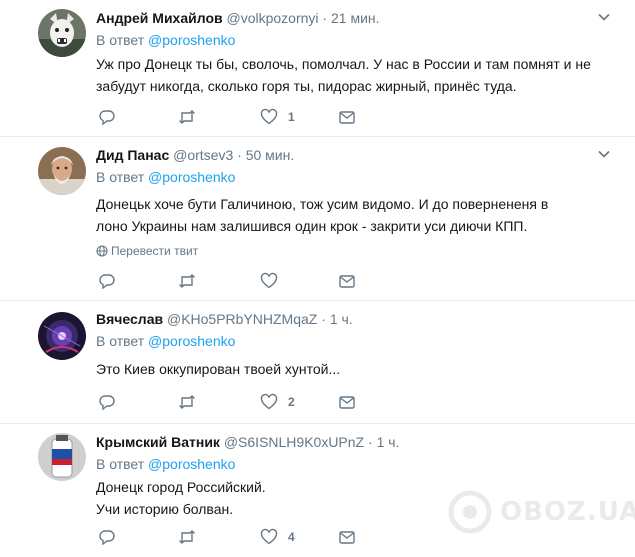 The width and height of the screenshot is (635, 557). Describe the element at coordinates (294, 442) in the screenshot. I see `author-handle: @S6ISNLH9K0xUPnZ` at that location.